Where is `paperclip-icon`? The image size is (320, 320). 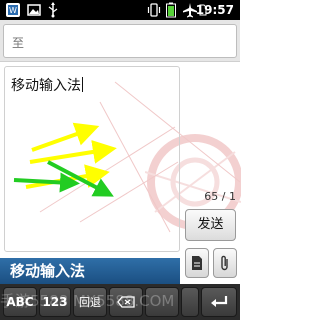
paperclip-icon is located at coordinates (224, 263).